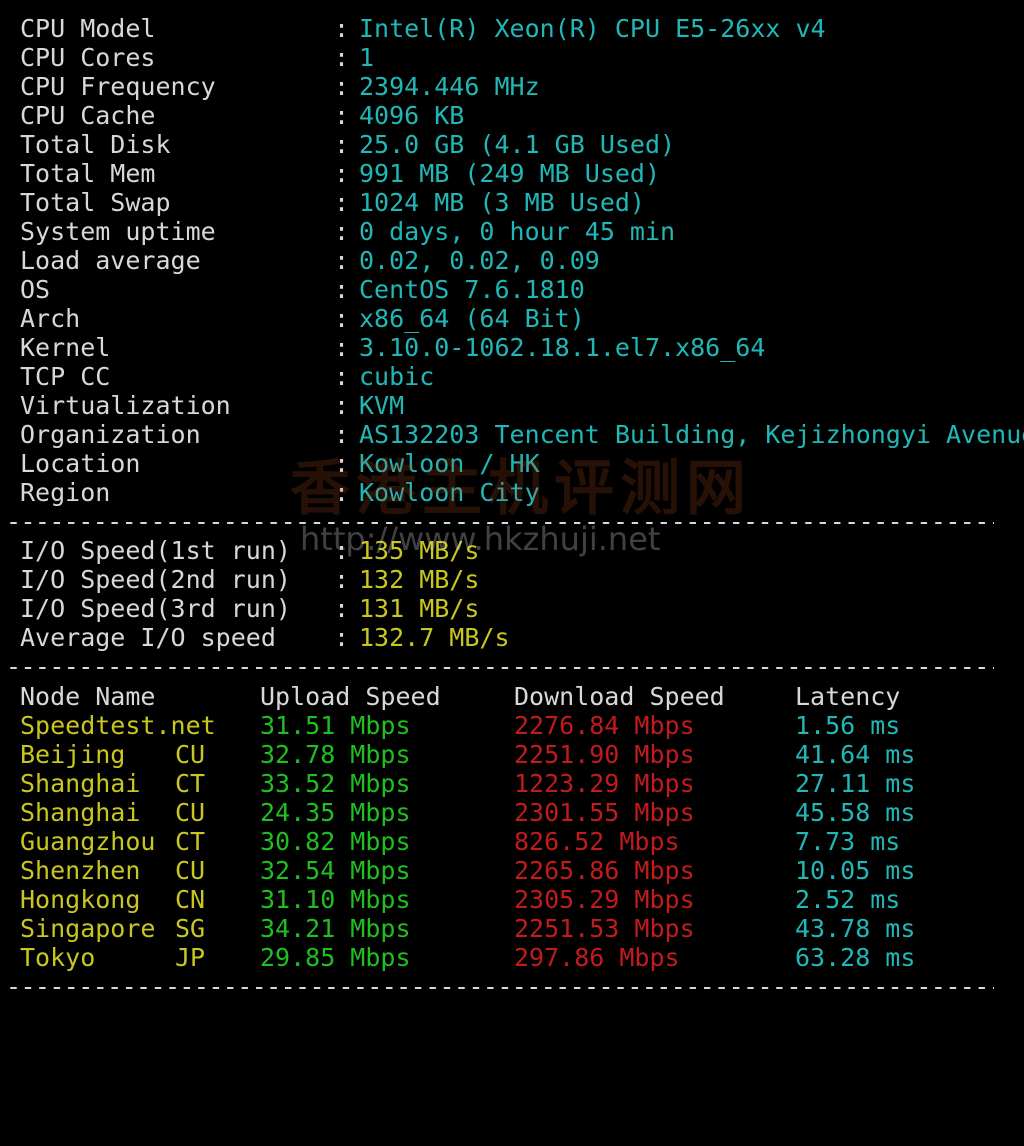 The width and height of the screenshot is (1024, 1146). I want to click on upload-speed: 32.54 Mbps, so click(335, 870).